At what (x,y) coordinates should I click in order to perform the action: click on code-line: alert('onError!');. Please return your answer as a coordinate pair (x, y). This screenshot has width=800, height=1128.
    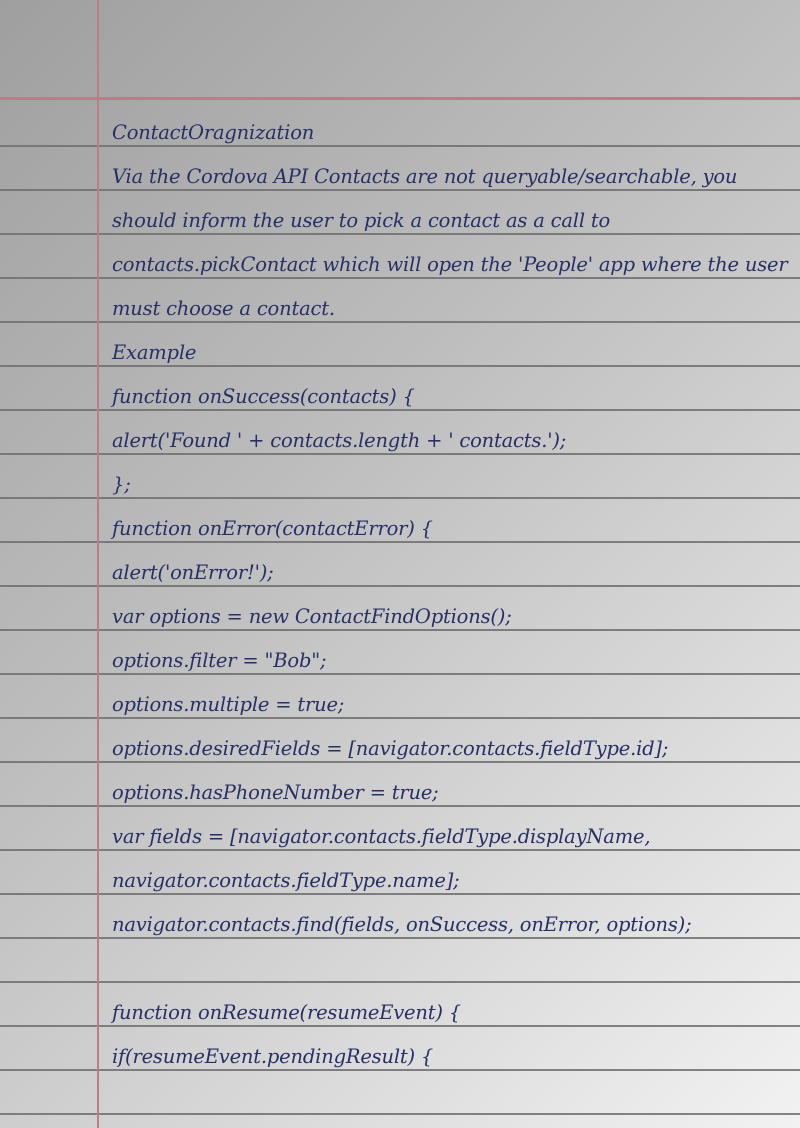
    Looking at the image, I should click on (193, 572).